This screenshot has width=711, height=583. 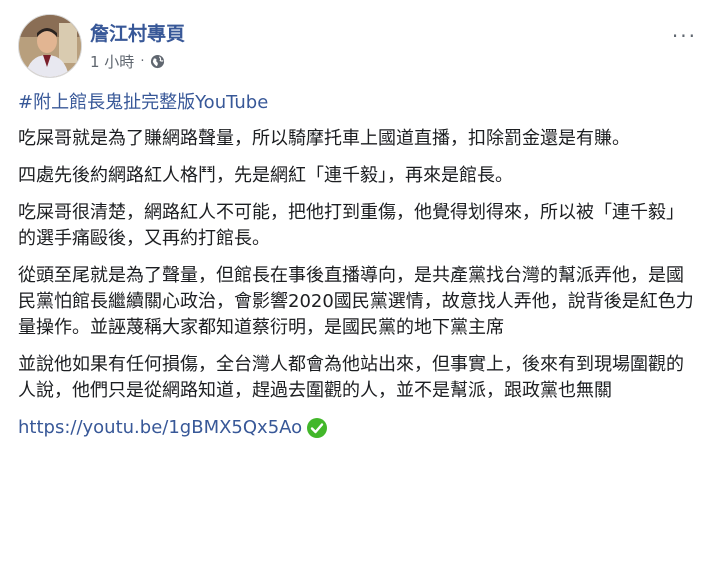 What do you see at coordinates (358, 103) in the screenshot?
I see `hashtag-link: #附上館長鬼扯完整版YouTube` at bounding box center [358, 103].